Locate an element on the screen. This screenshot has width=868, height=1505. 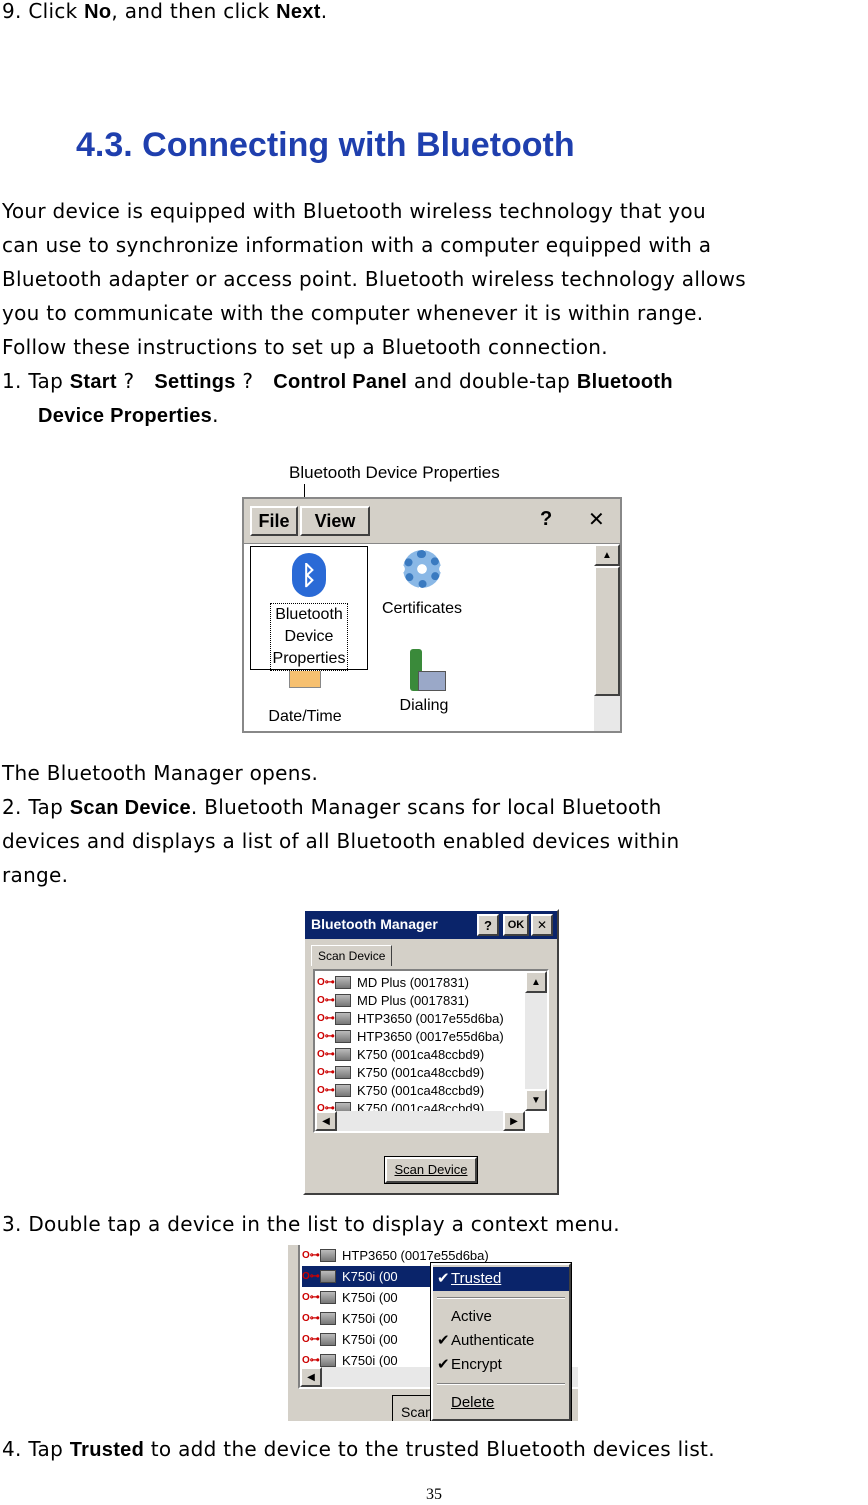
step-1-text-cont: Device Properties. is located at coordinates (128, 415).